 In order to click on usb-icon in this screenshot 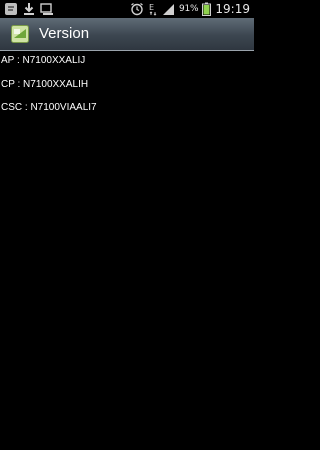, I will do `click(47, 9)`.